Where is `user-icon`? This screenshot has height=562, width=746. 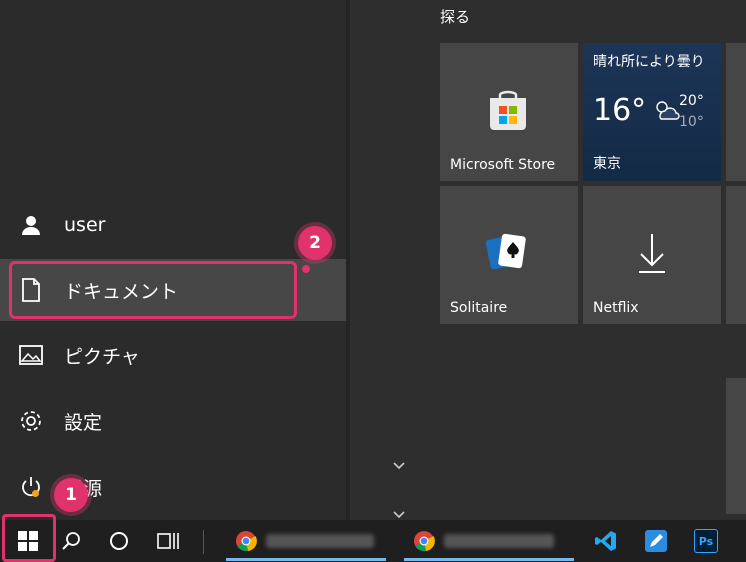 user-icon is located at coordinates (31, 225).